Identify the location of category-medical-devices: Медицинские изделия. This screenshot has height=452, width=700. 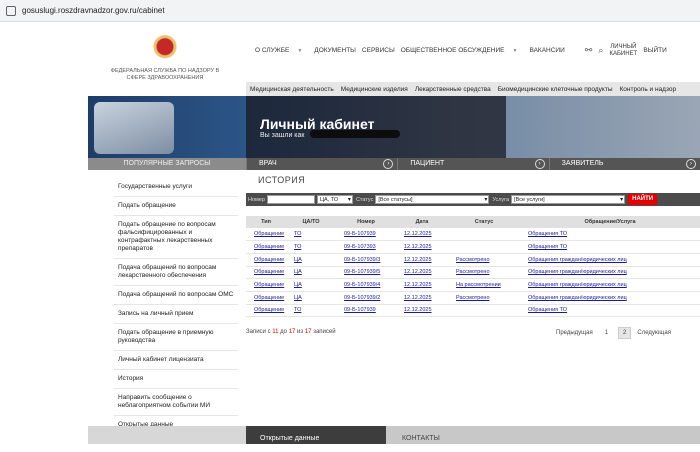
(374, 89).